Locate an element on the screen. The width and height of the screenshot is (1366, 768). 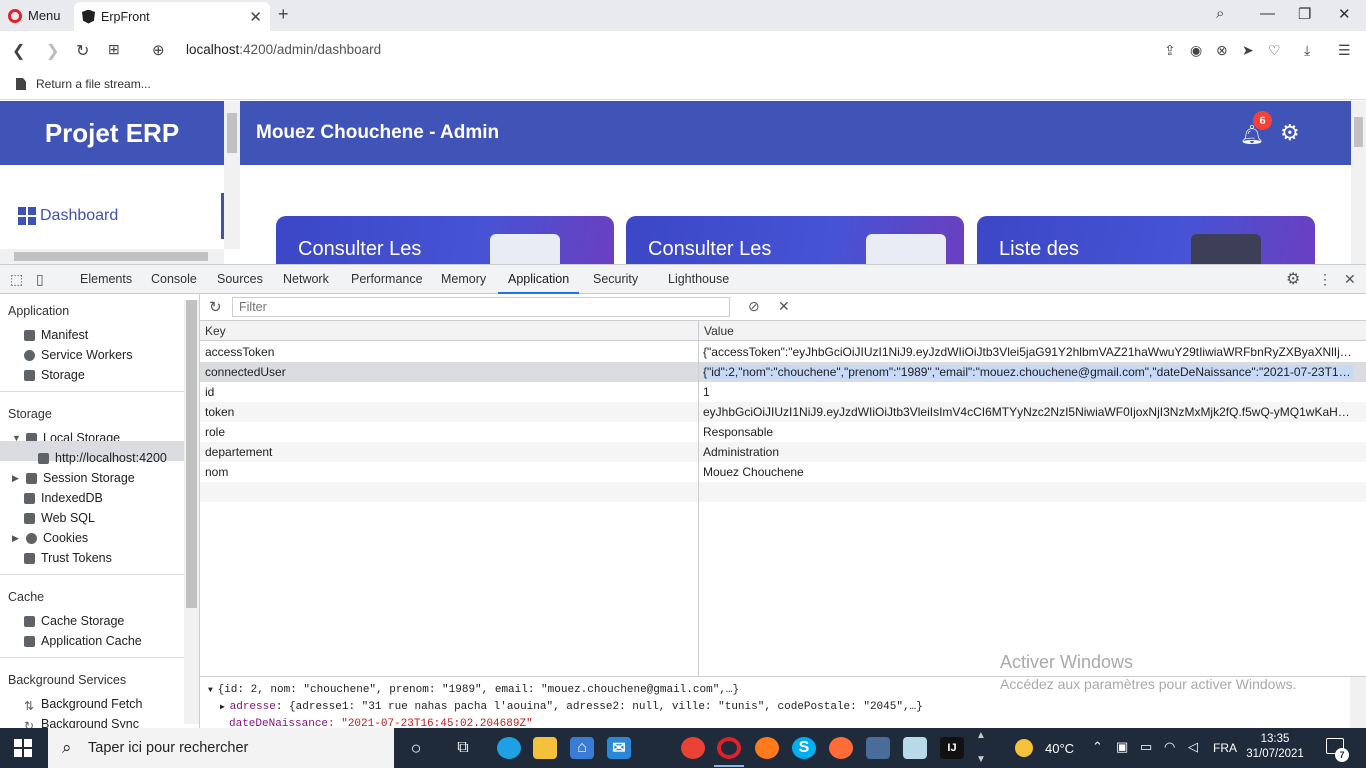
sidebar-item-storage: Storage is located at coordinates (54, 375).